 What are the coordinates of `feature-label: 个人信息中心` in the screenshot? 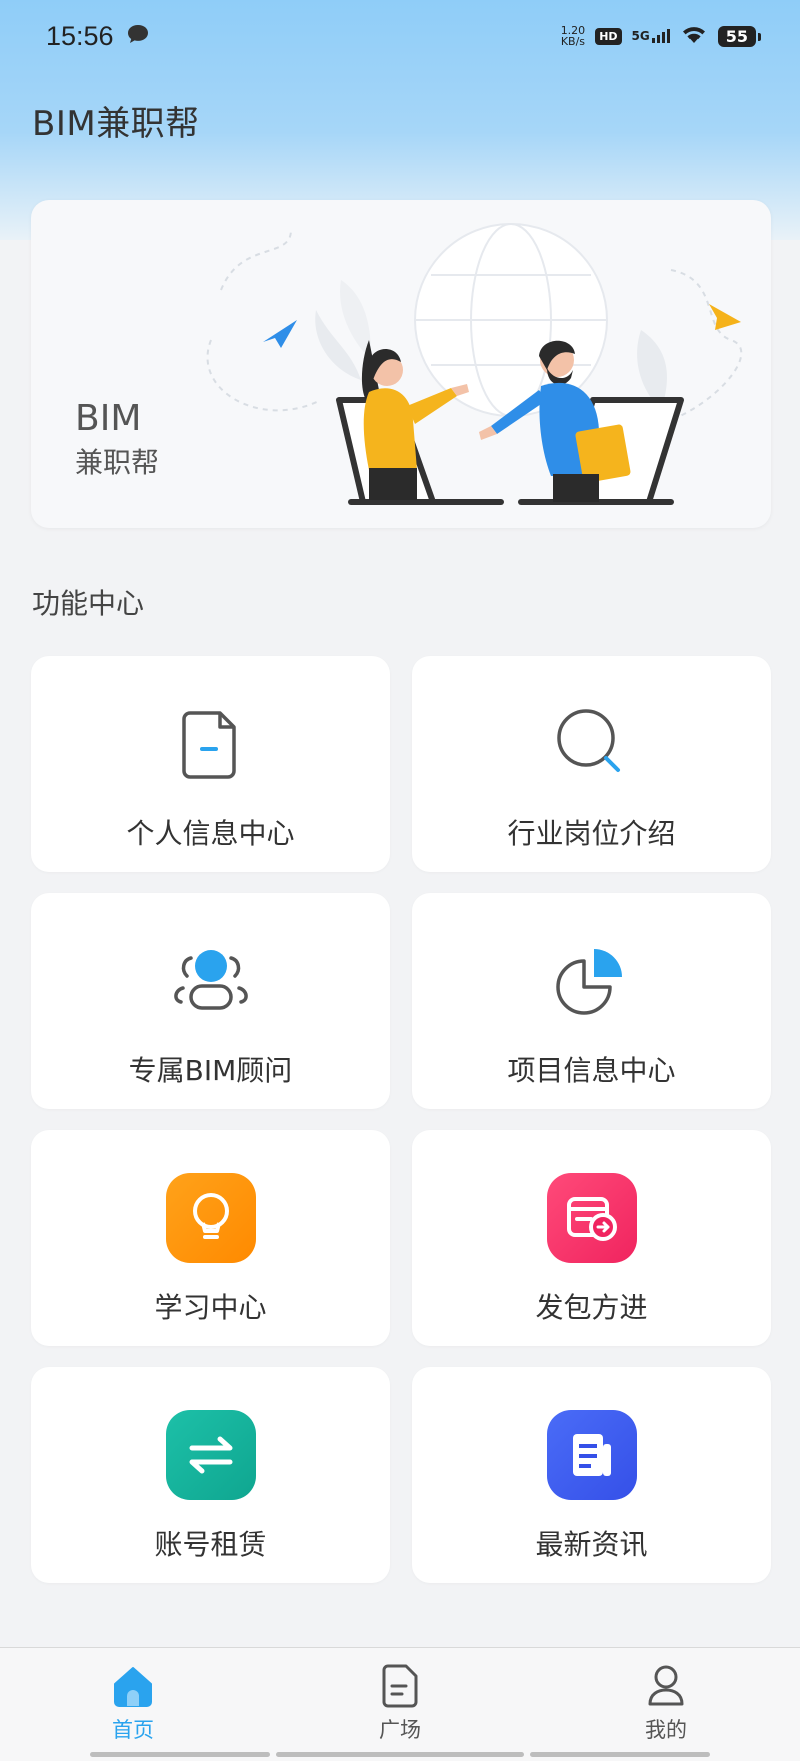 It's located at (210, 833).